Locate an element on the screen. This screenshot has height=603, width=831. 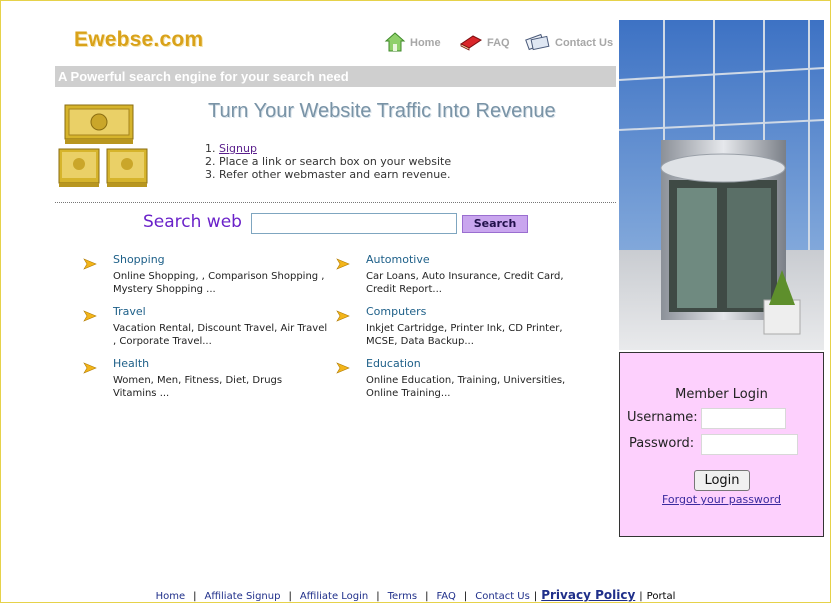
cards-icon is located at coordinates (538, 43).